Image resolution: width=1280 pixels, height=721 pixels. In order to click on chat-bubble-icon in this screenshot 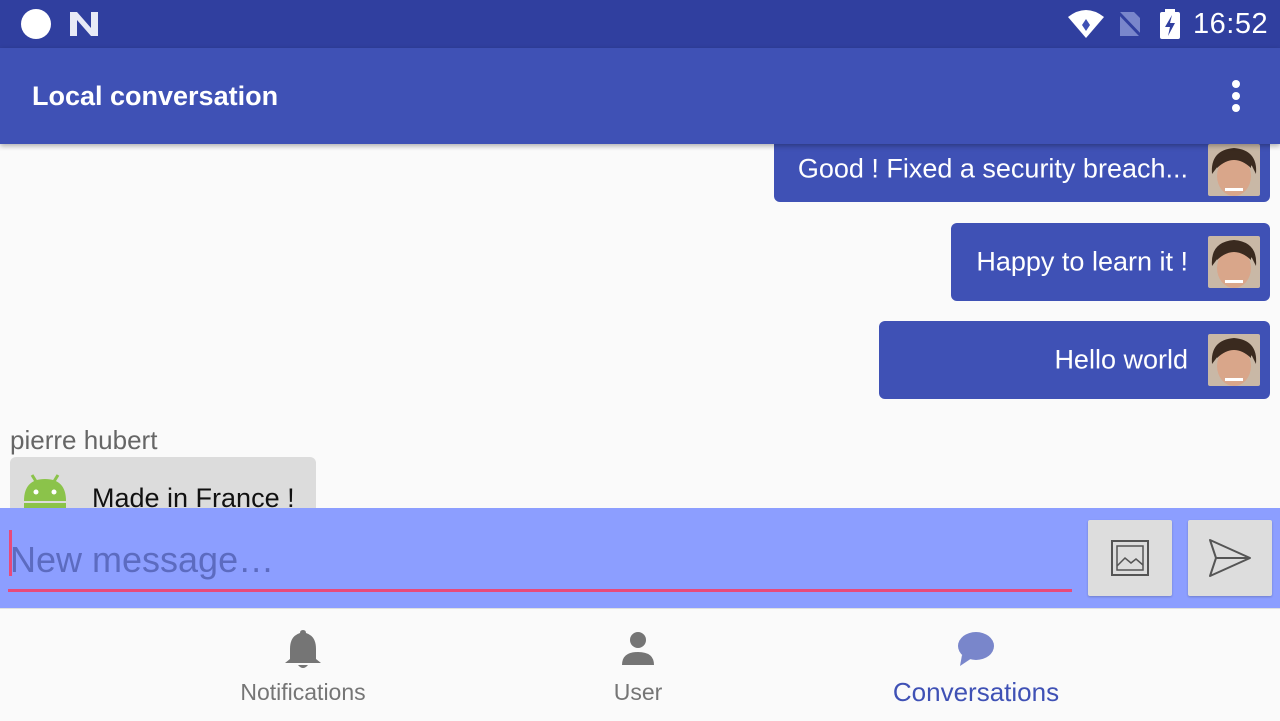, I will do `click(976, 649)`.